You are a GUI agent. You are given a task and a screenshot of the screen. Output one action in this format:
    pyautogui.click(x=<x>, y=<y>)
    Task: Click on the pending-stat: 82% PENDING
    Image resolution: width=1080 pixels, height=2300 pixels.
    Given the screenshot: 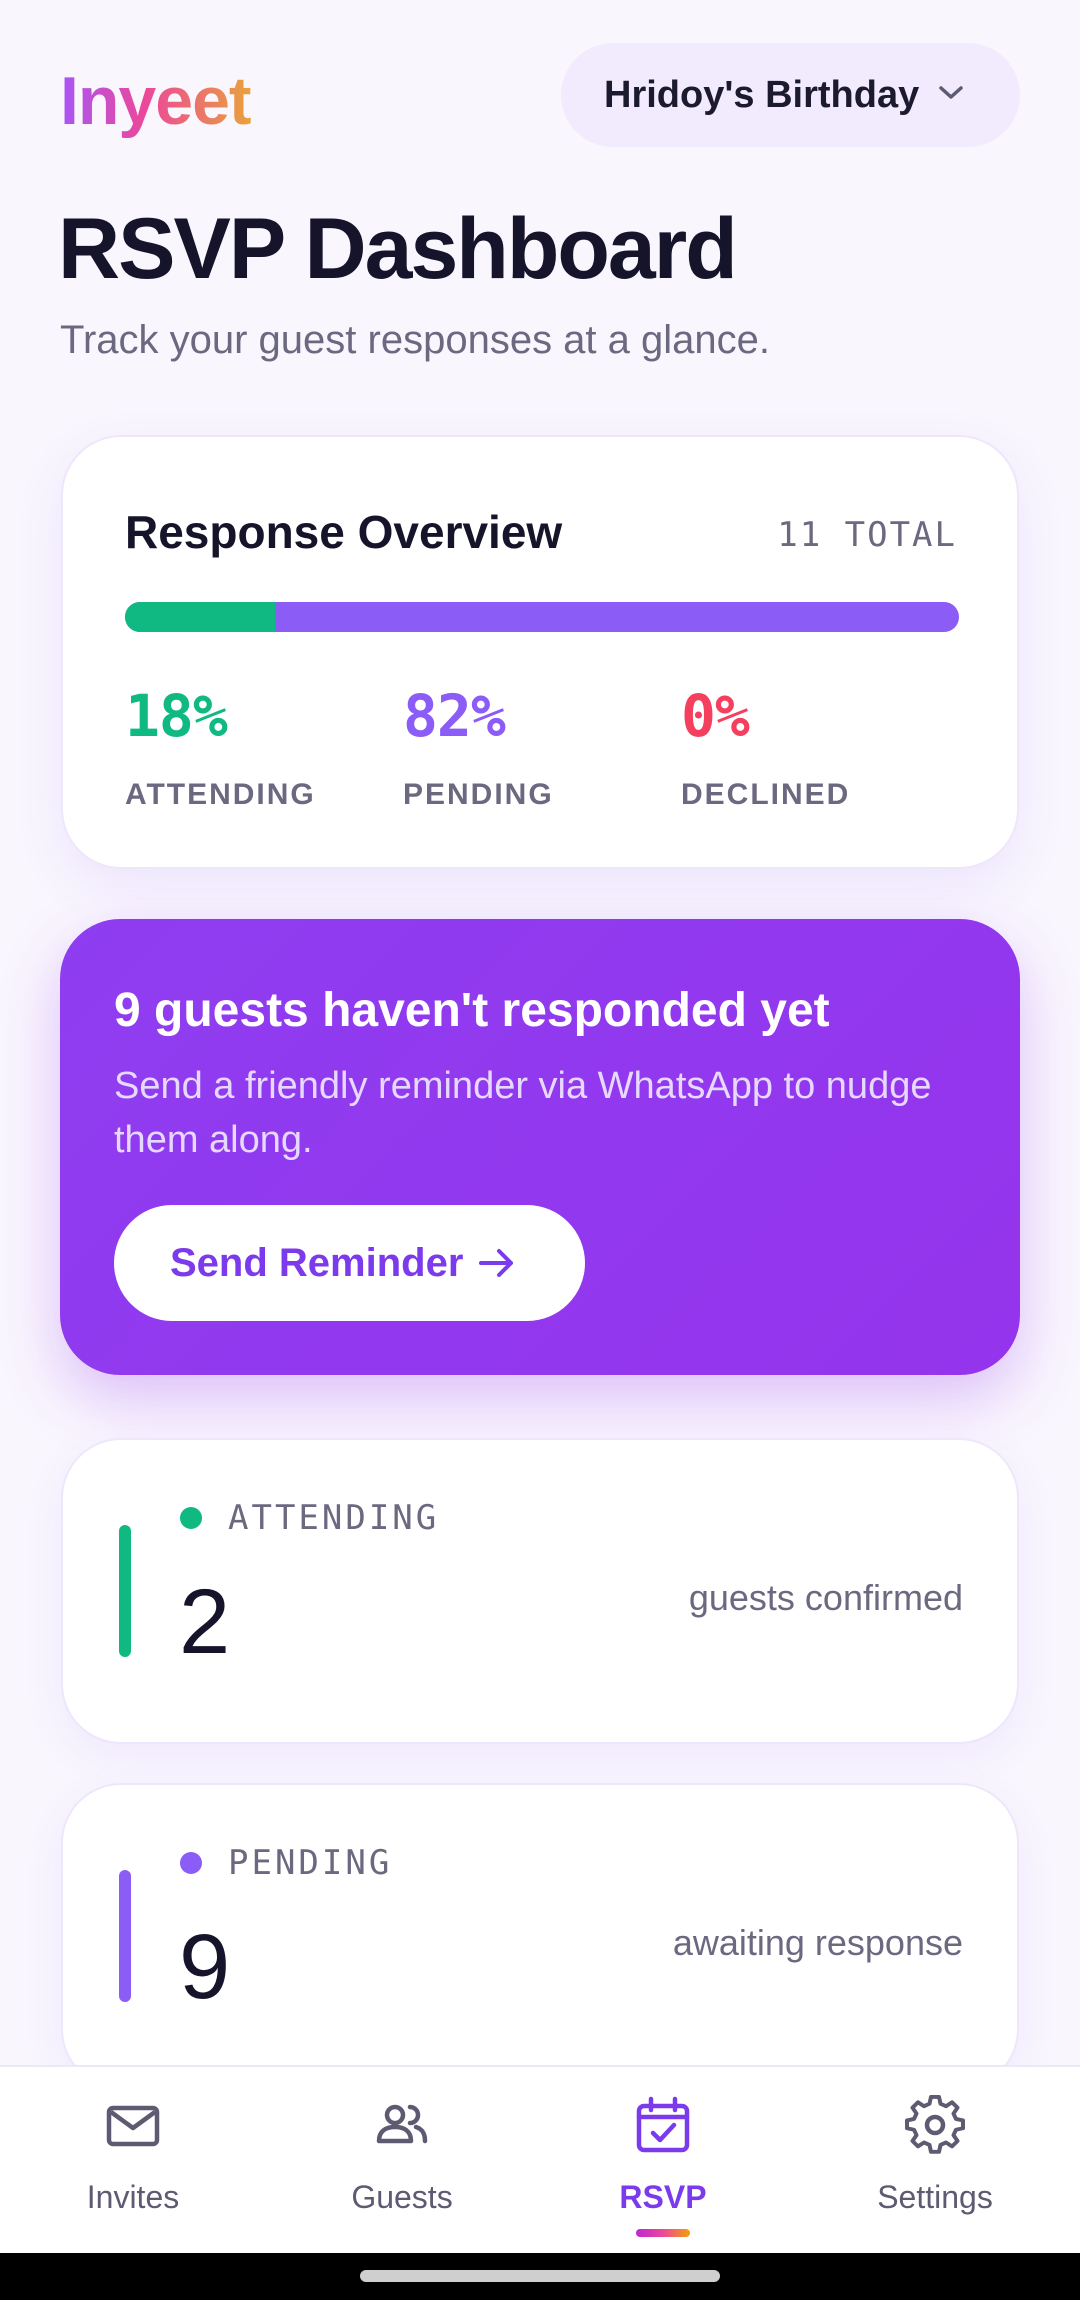 What is the action you would take?
    pyautogui.click(x=478, y=747)
    